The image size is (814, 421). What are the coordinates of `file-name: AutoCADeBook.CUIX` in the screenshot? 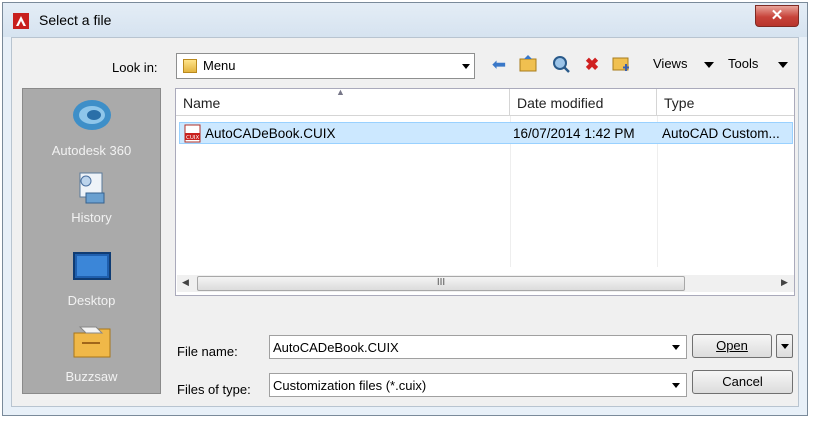 It's located at (270, 133).